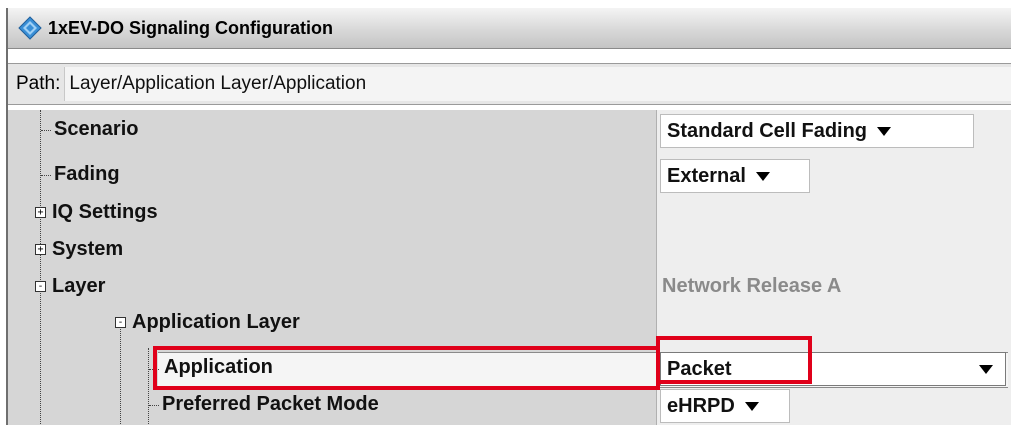 The height and width of the screenshot is (425, 1011). I want to click on path-value: Layer/Application Layer/Application, so click(537, 84).